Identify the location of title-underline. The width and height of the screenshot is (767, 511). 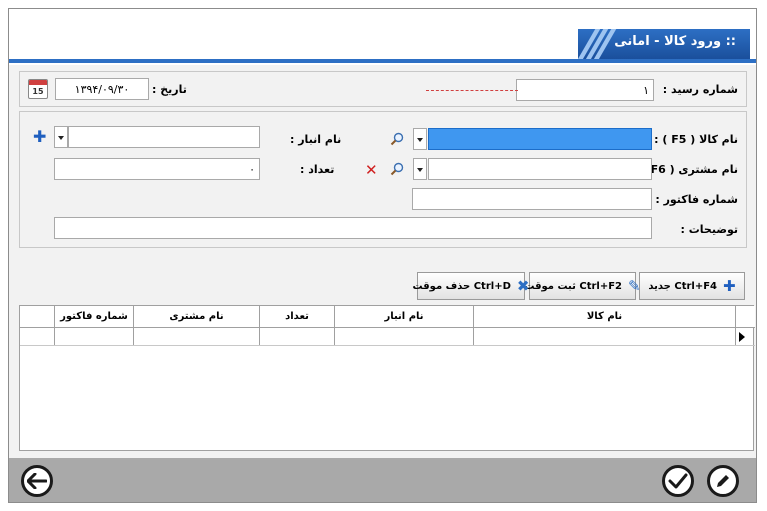
(382, 61).